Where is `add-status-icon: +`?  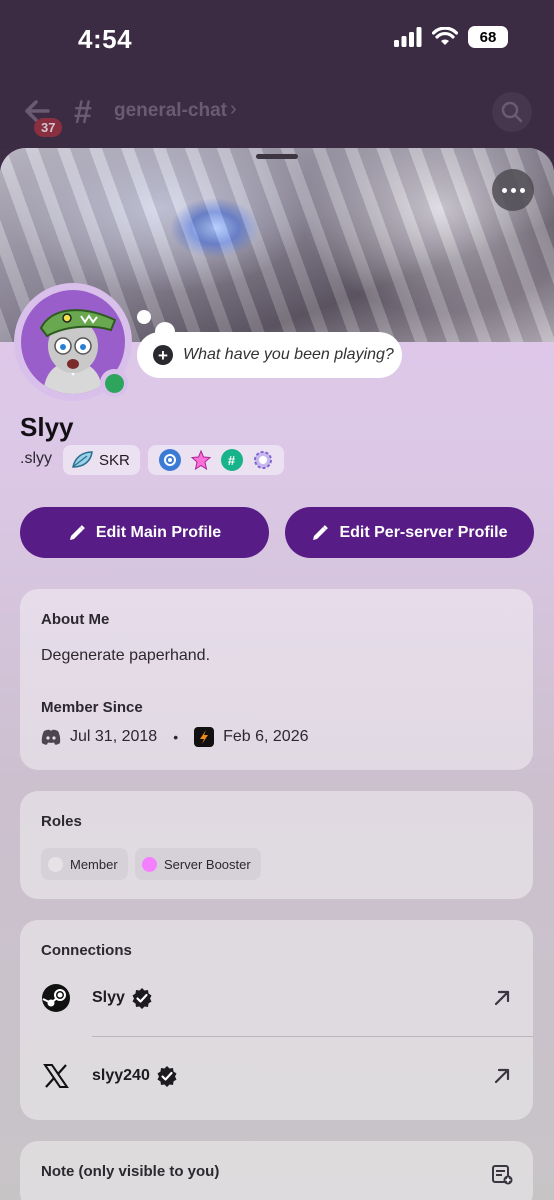
add-status-icon: + is located at coordinates (163, 355).